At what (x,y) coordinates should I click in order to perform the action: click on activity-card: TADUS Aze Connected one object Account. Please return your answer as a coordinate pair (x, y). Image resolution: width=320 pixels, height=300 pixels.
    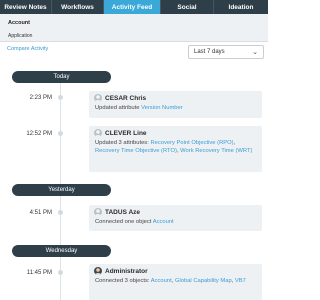
    Looking at the image, I should click on (175, 218).